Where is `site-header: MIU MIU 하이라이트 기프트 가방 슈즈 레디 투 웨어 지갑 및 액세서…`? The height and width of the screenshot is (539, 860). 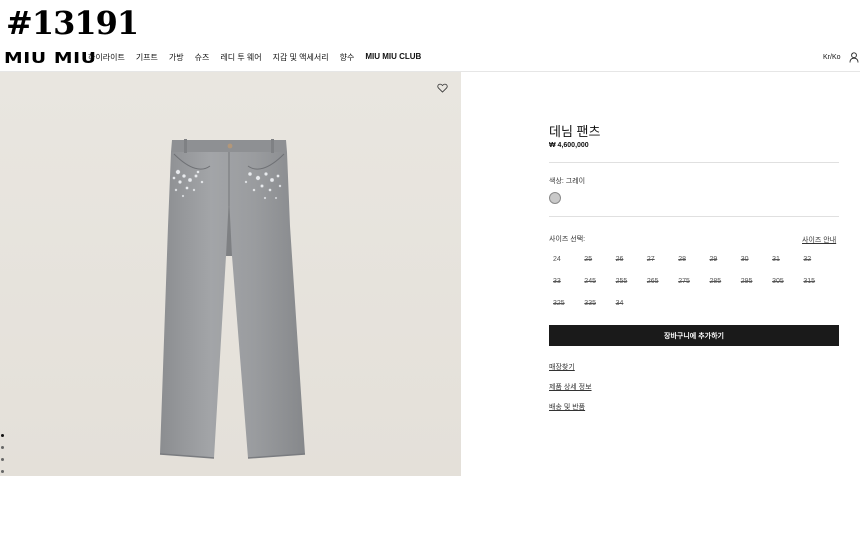 site-header: MIU MIU 하이라이트 기프트 가방 슈즈 레디 투 웨어 지갑 및 액세서… is located at coordinates (430, 59).